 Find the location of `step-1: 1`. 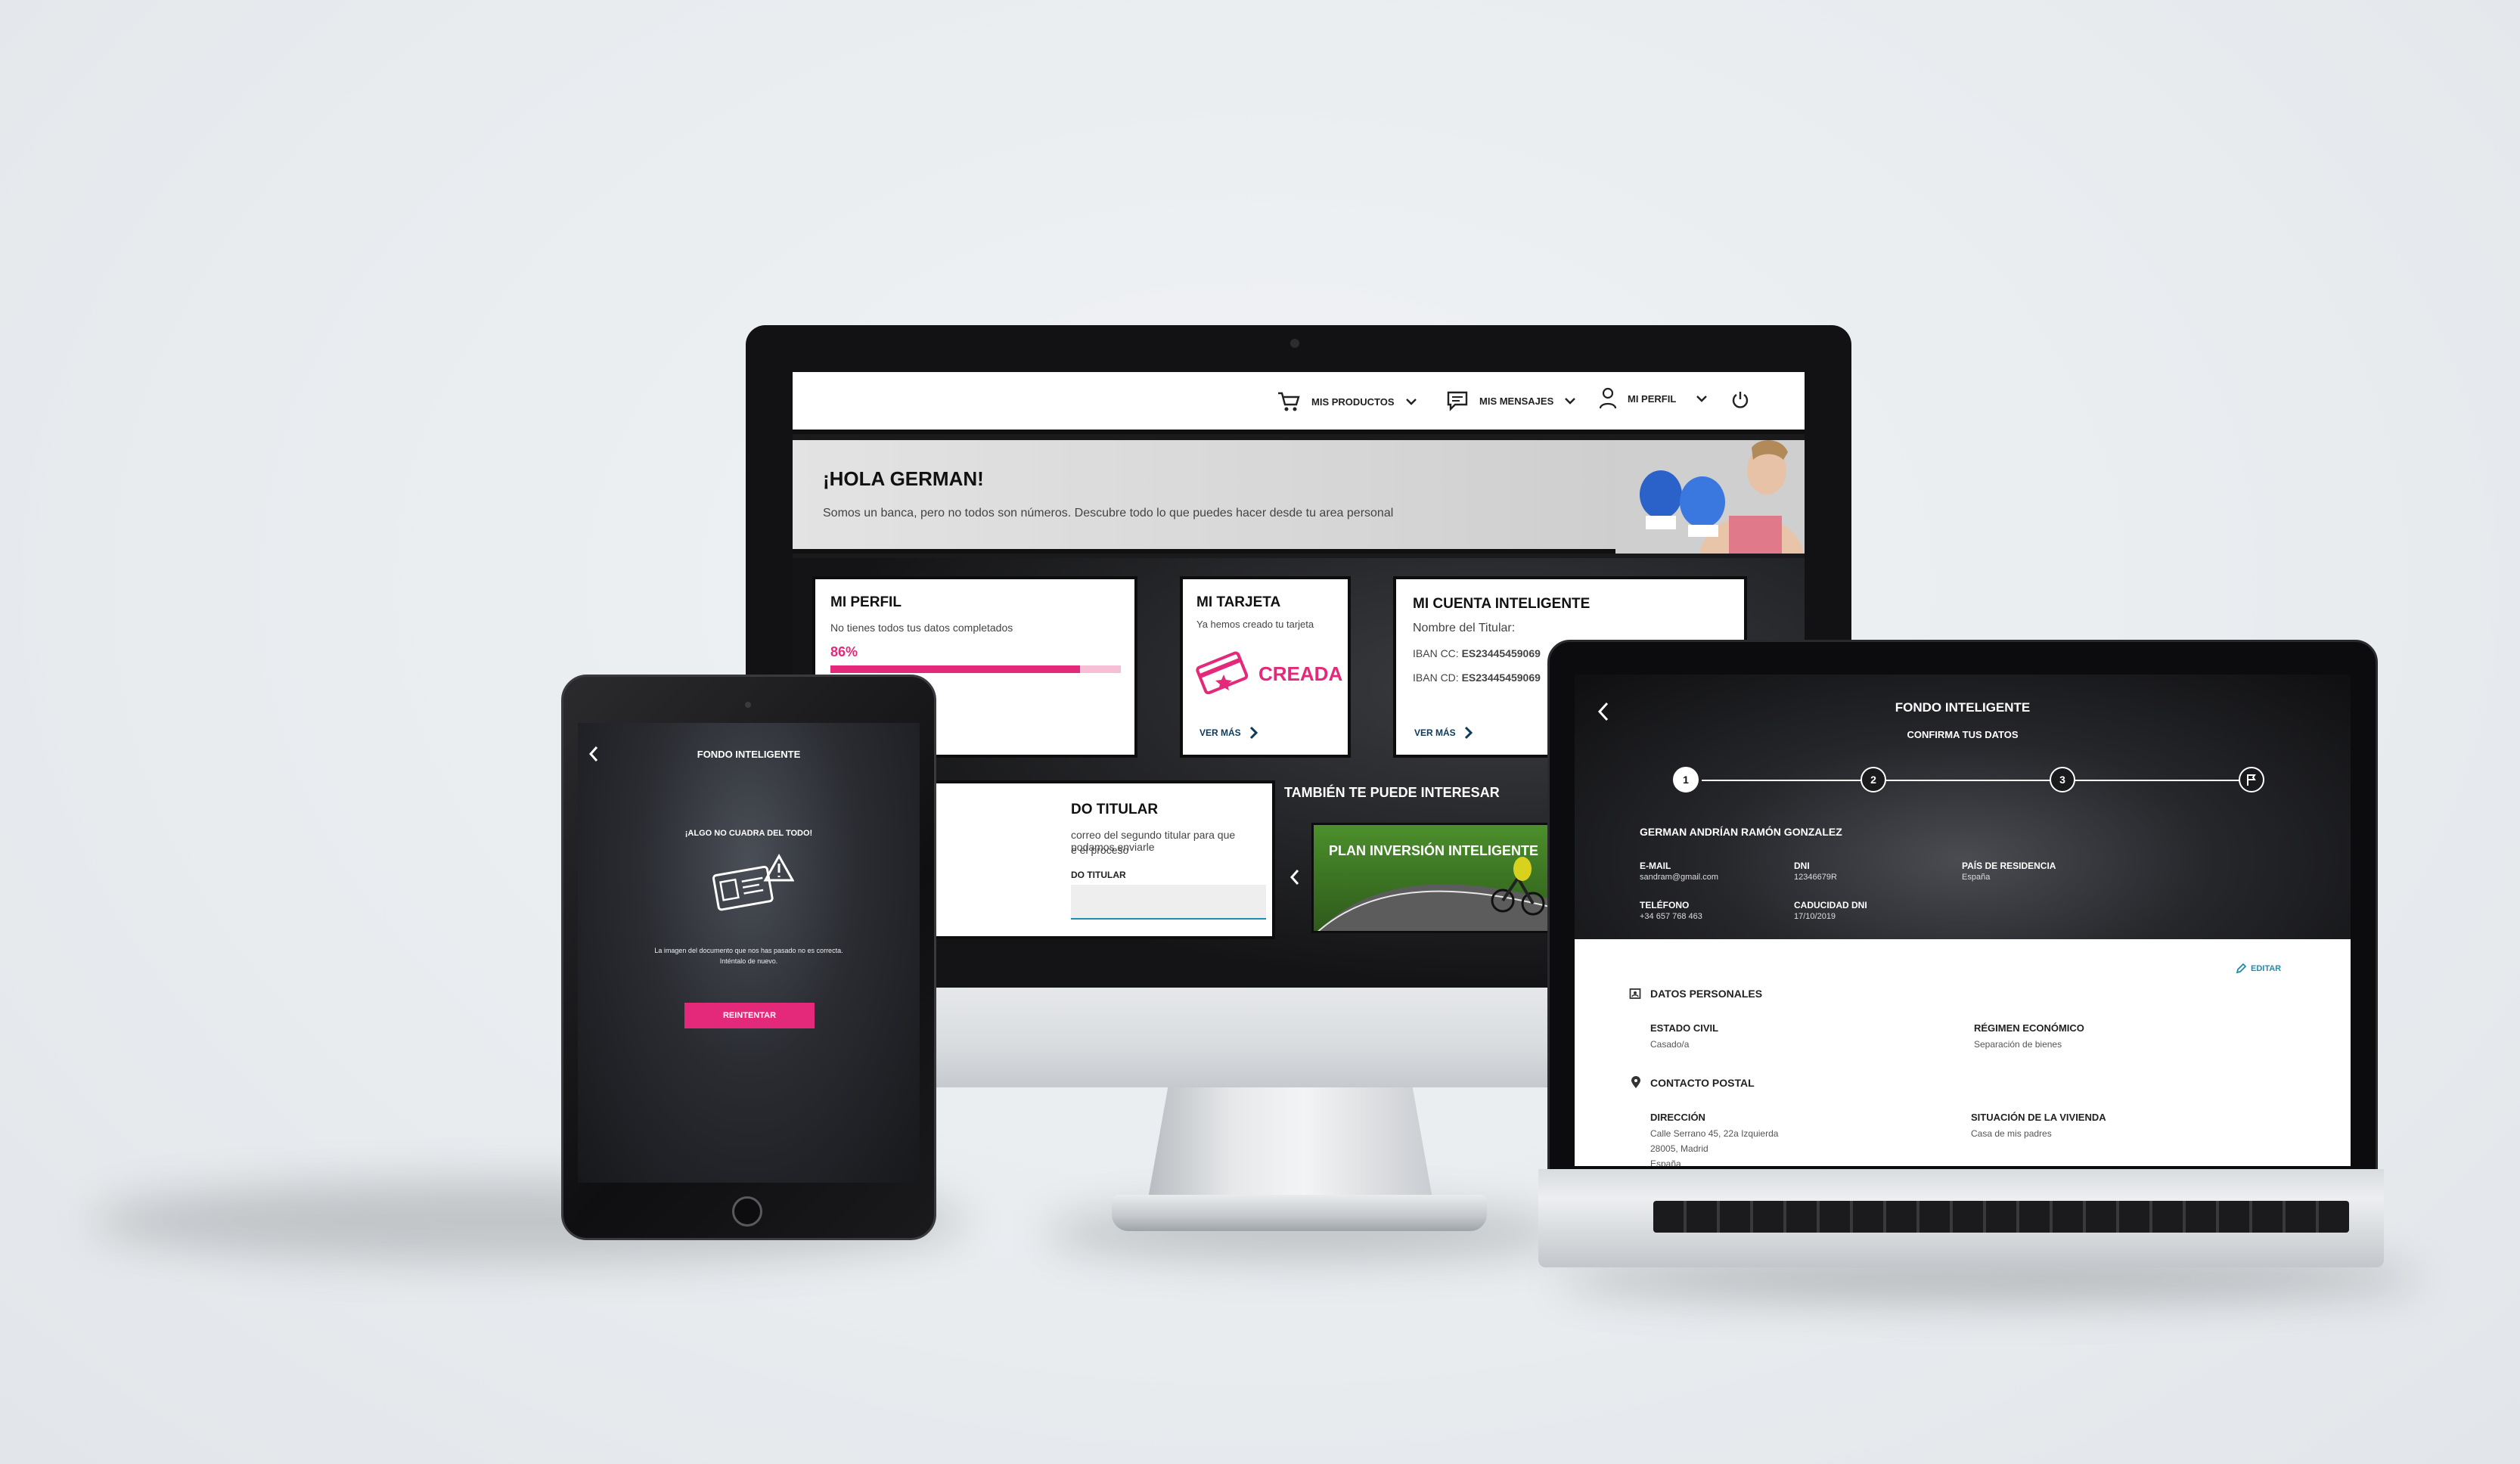

step-1: 1 is located at coordinates (1686, 779).